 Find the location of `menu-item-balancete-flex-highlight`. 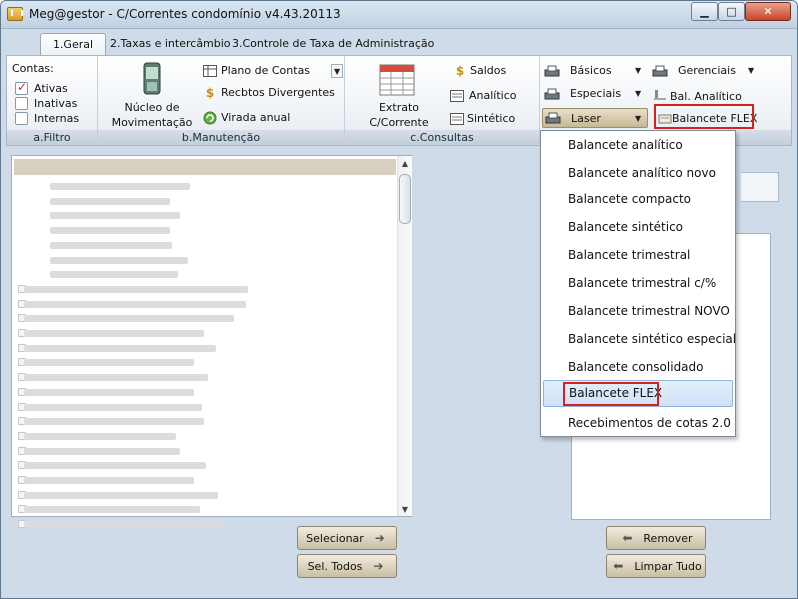

menu-item-balancete-flex-highlight is located at coordinates (611, 394).